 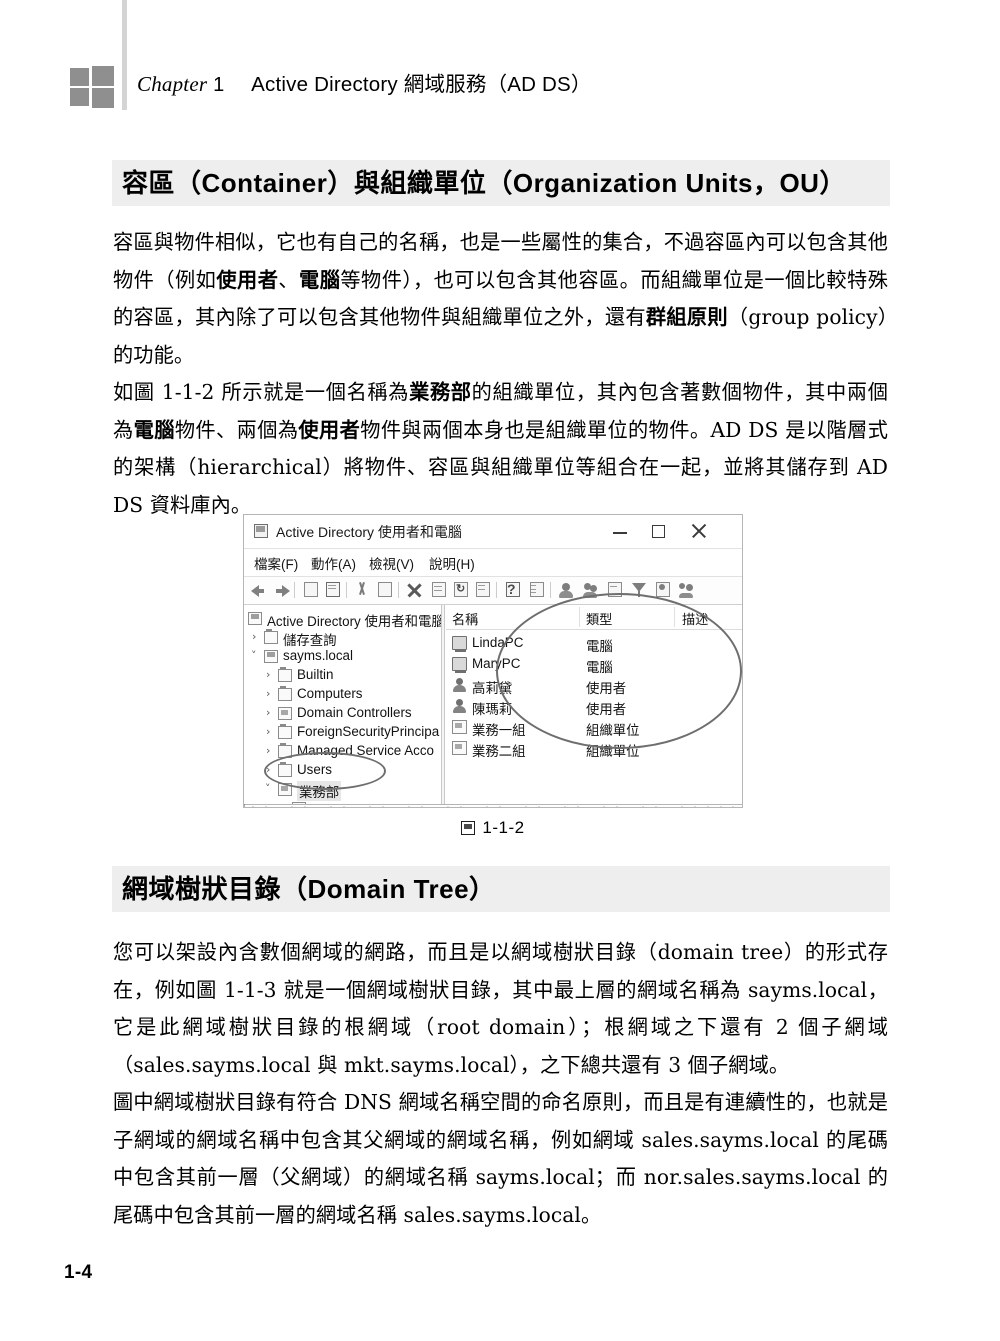 I want to click on tree-item-label: 業務部, so click(x=319, y=791).